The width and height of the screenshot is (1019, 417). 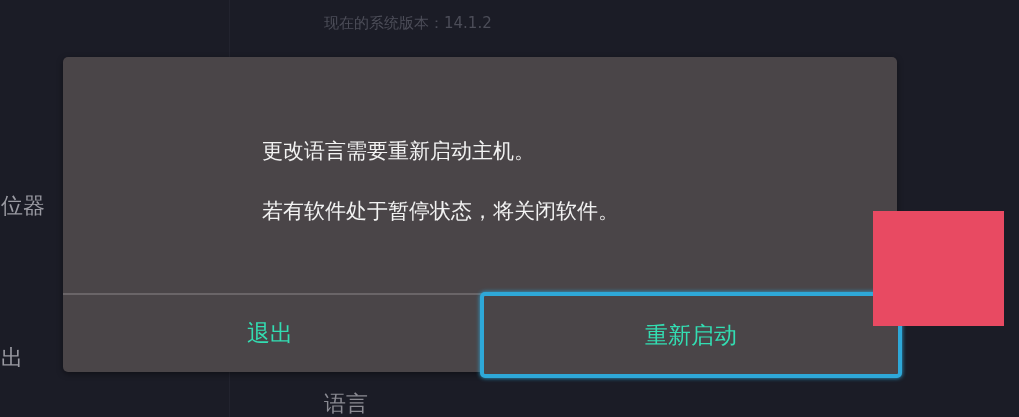 What do you see at coordinates (346, 403) in the screenshot?
I see `section-heading: 语言` at bounding box center [346, 403].